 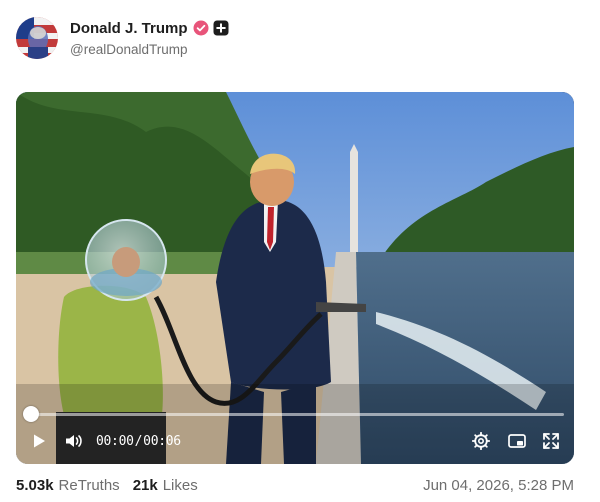 What do you see at coordinates (221, 28) in the screenshot?
I see `plus-square-icon` at bounding box center [221, 28].